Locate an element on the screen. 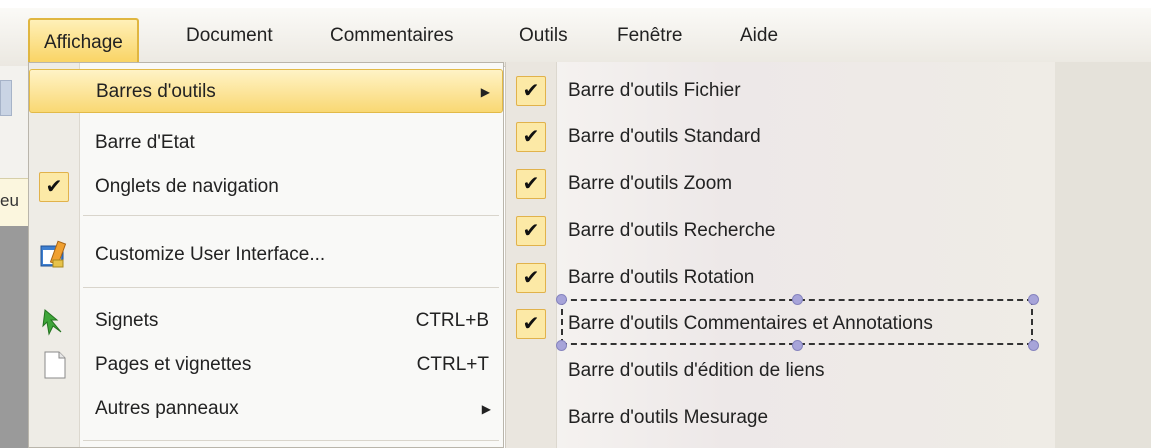  menu-item-barres-outils: Barres d'outils ▶ is located at coordinates (266, 91).